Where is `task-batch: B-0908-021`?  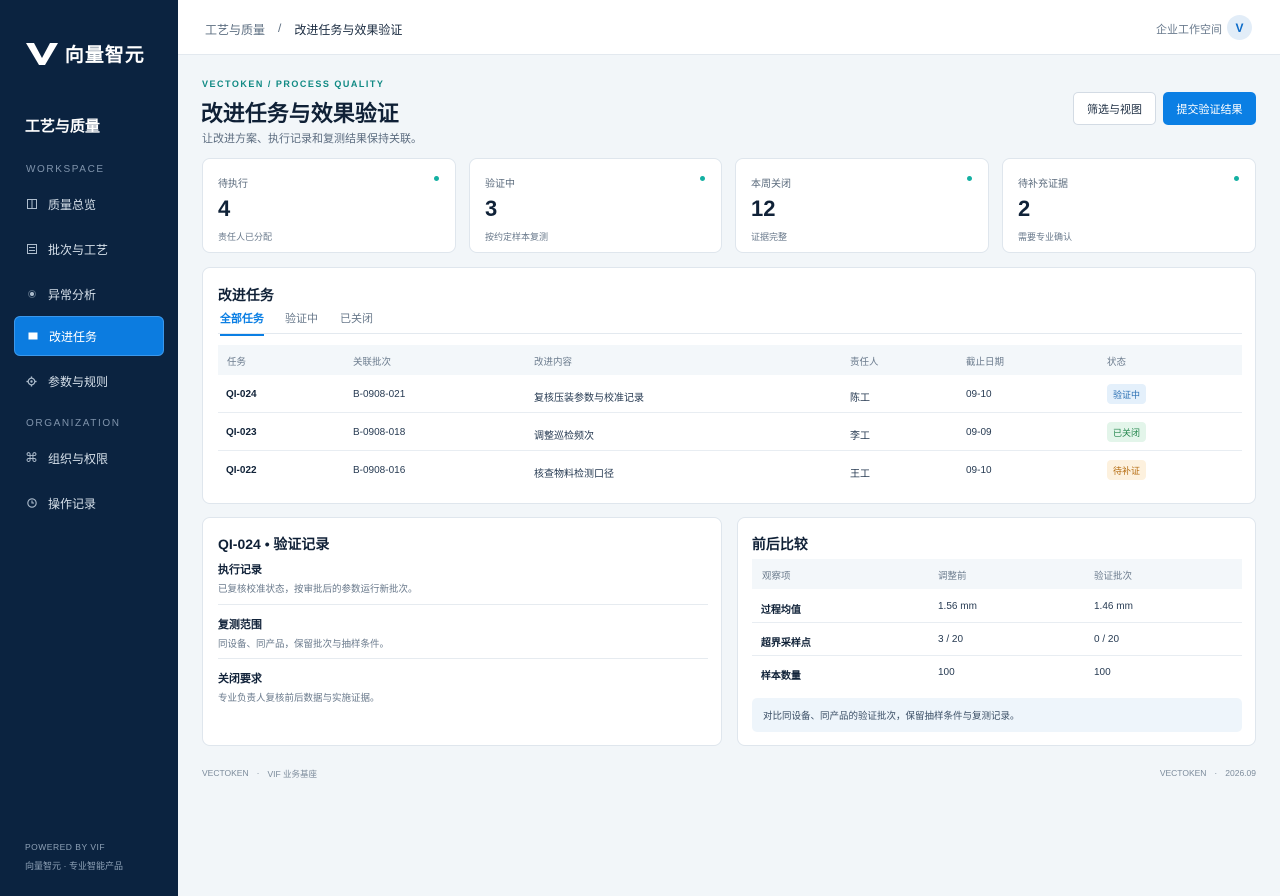 task-batch: B-0908-021 is located at coordinates (379, 394).